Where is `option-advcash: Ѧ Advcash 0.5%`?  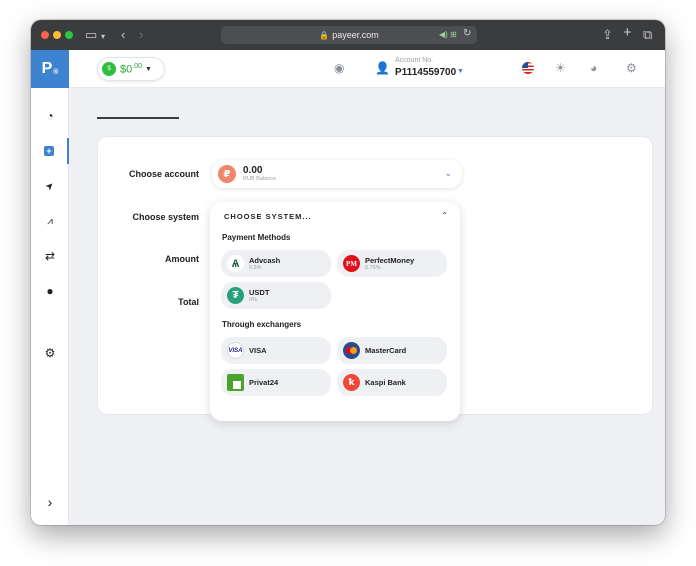
option-advcash: Ѧ Advcash 0.5% is located at coordinates (276, 263).